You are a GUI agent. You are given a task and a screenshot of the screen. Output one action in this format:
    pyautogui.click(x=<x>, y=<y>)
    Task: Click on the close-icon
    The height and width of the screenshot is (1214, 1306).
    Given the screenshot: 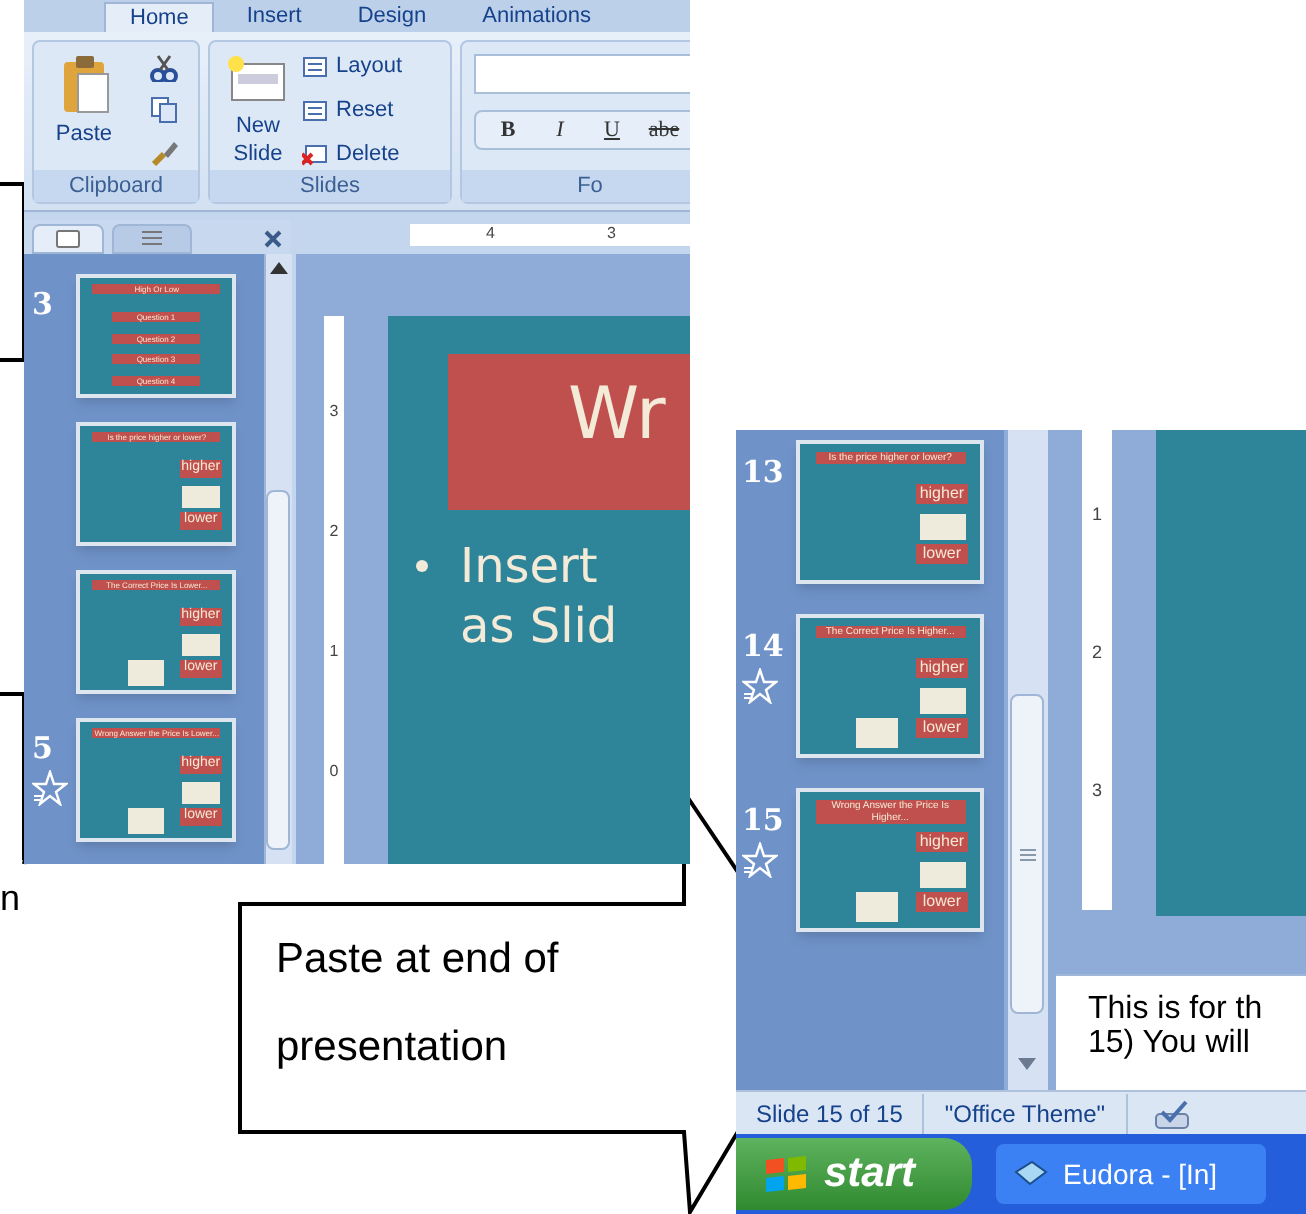 What is the action you would take?
    pyautogui.click(x=273, y=239)
    